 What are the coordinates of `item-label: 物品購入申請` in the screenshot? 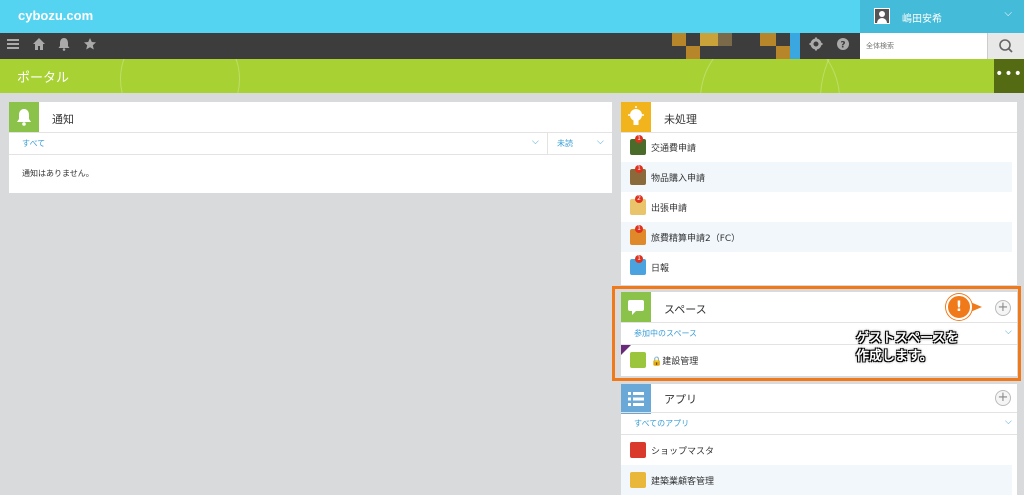 It's located at (678, 179).